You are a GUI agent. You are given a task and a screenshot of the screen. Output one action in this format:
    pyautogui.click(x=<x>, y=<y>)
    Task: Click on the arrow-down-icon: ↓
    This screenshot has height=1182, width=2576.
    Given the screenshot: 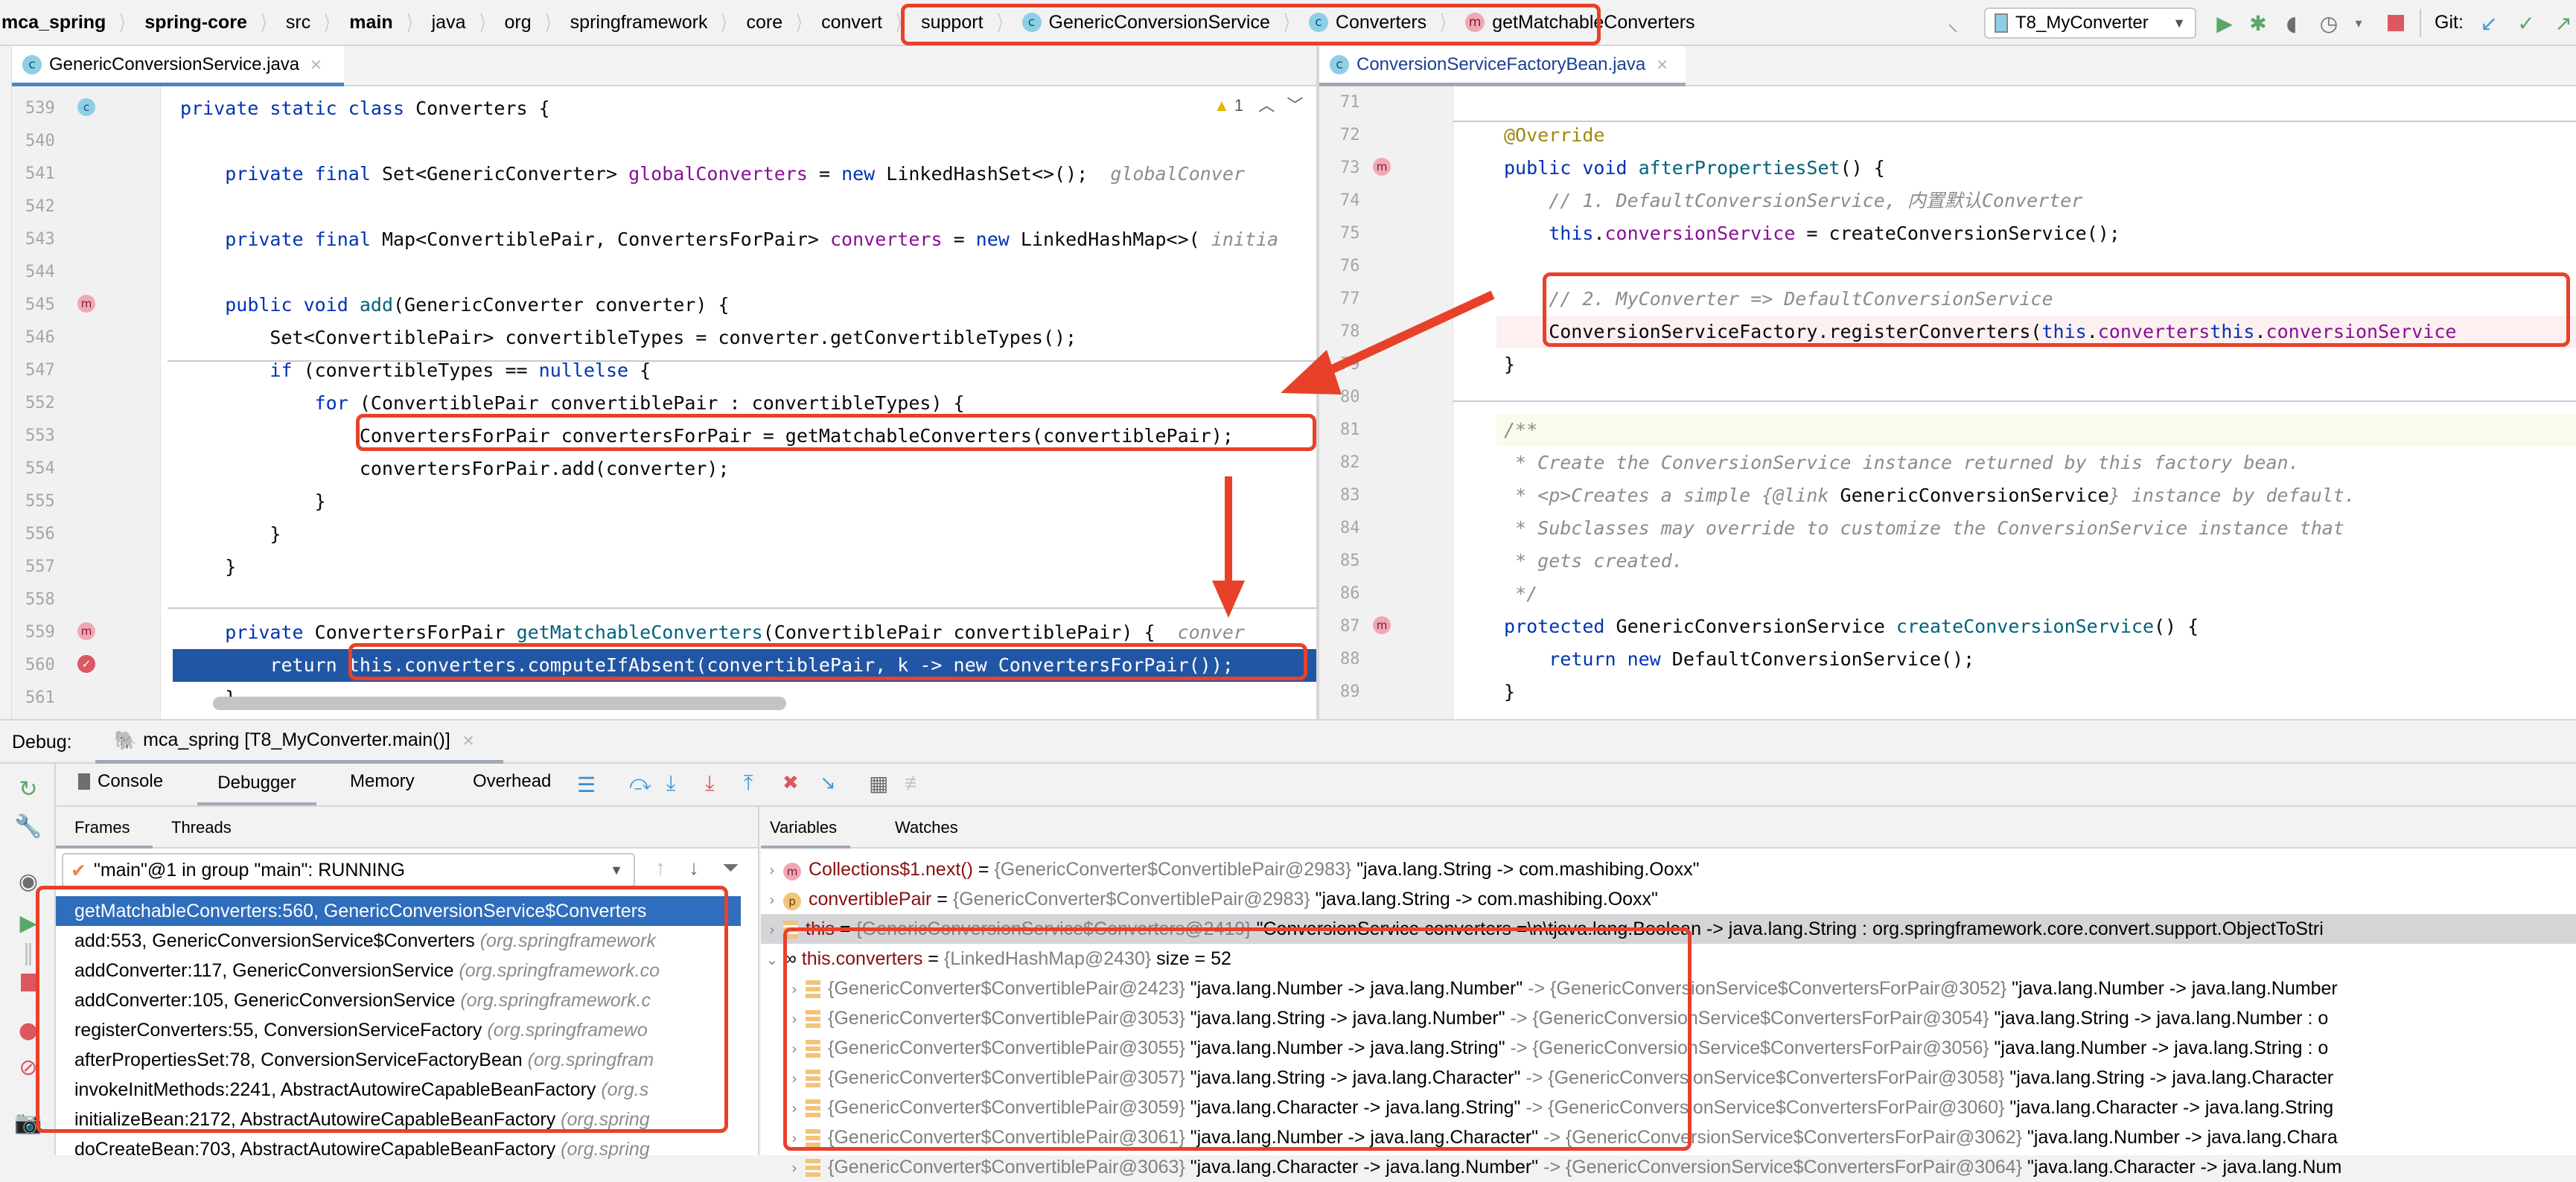 What is the action you would take?
    pyautogui.click(x=694, y=868)
    